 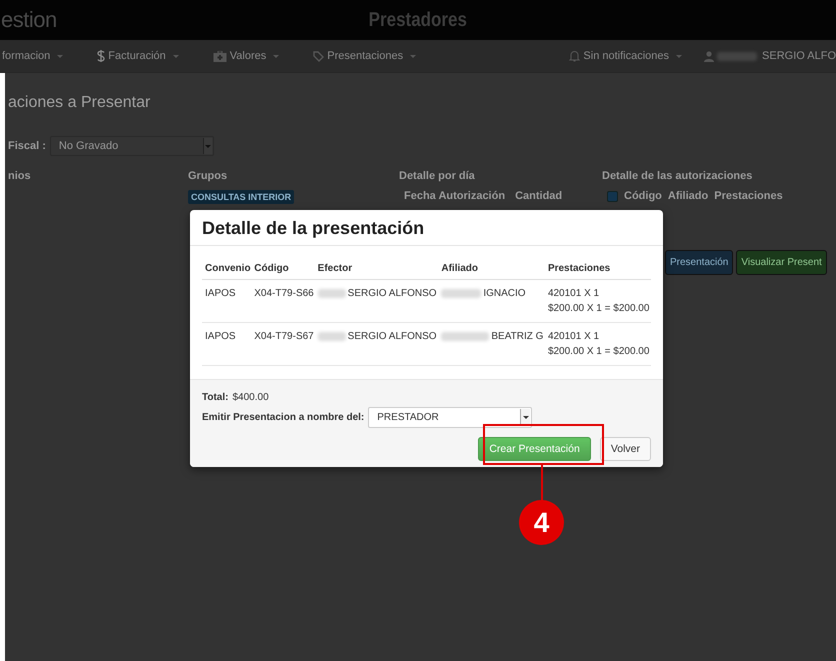 I want to click on tag-icon, so click(x=318, y=56).